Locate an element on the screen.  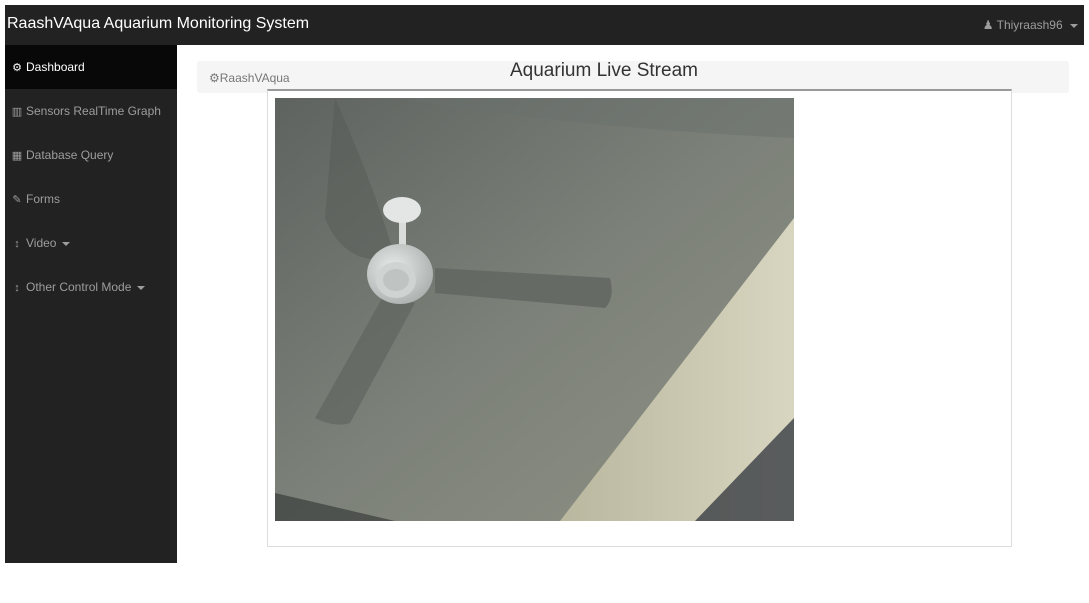
sidebar-item-database-query: ▦ Database Query is located at coordinates (91, 155).